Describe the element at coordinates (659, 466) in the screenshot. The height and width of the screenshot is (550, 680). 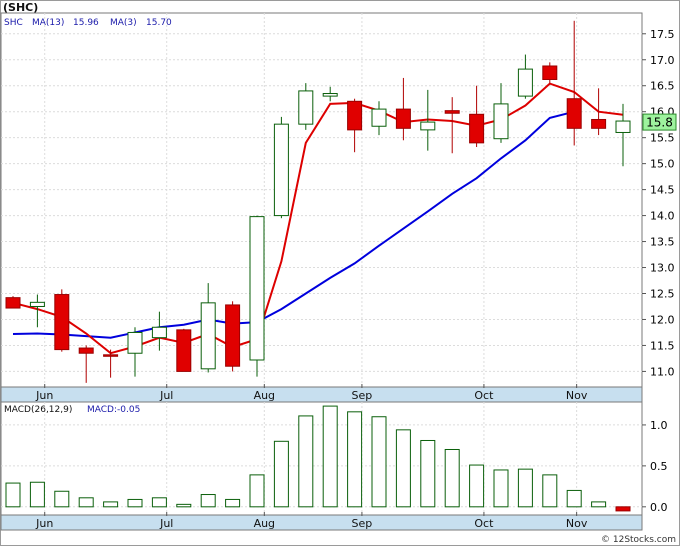
I see `macd-ytick-label: 0.5` at that location.